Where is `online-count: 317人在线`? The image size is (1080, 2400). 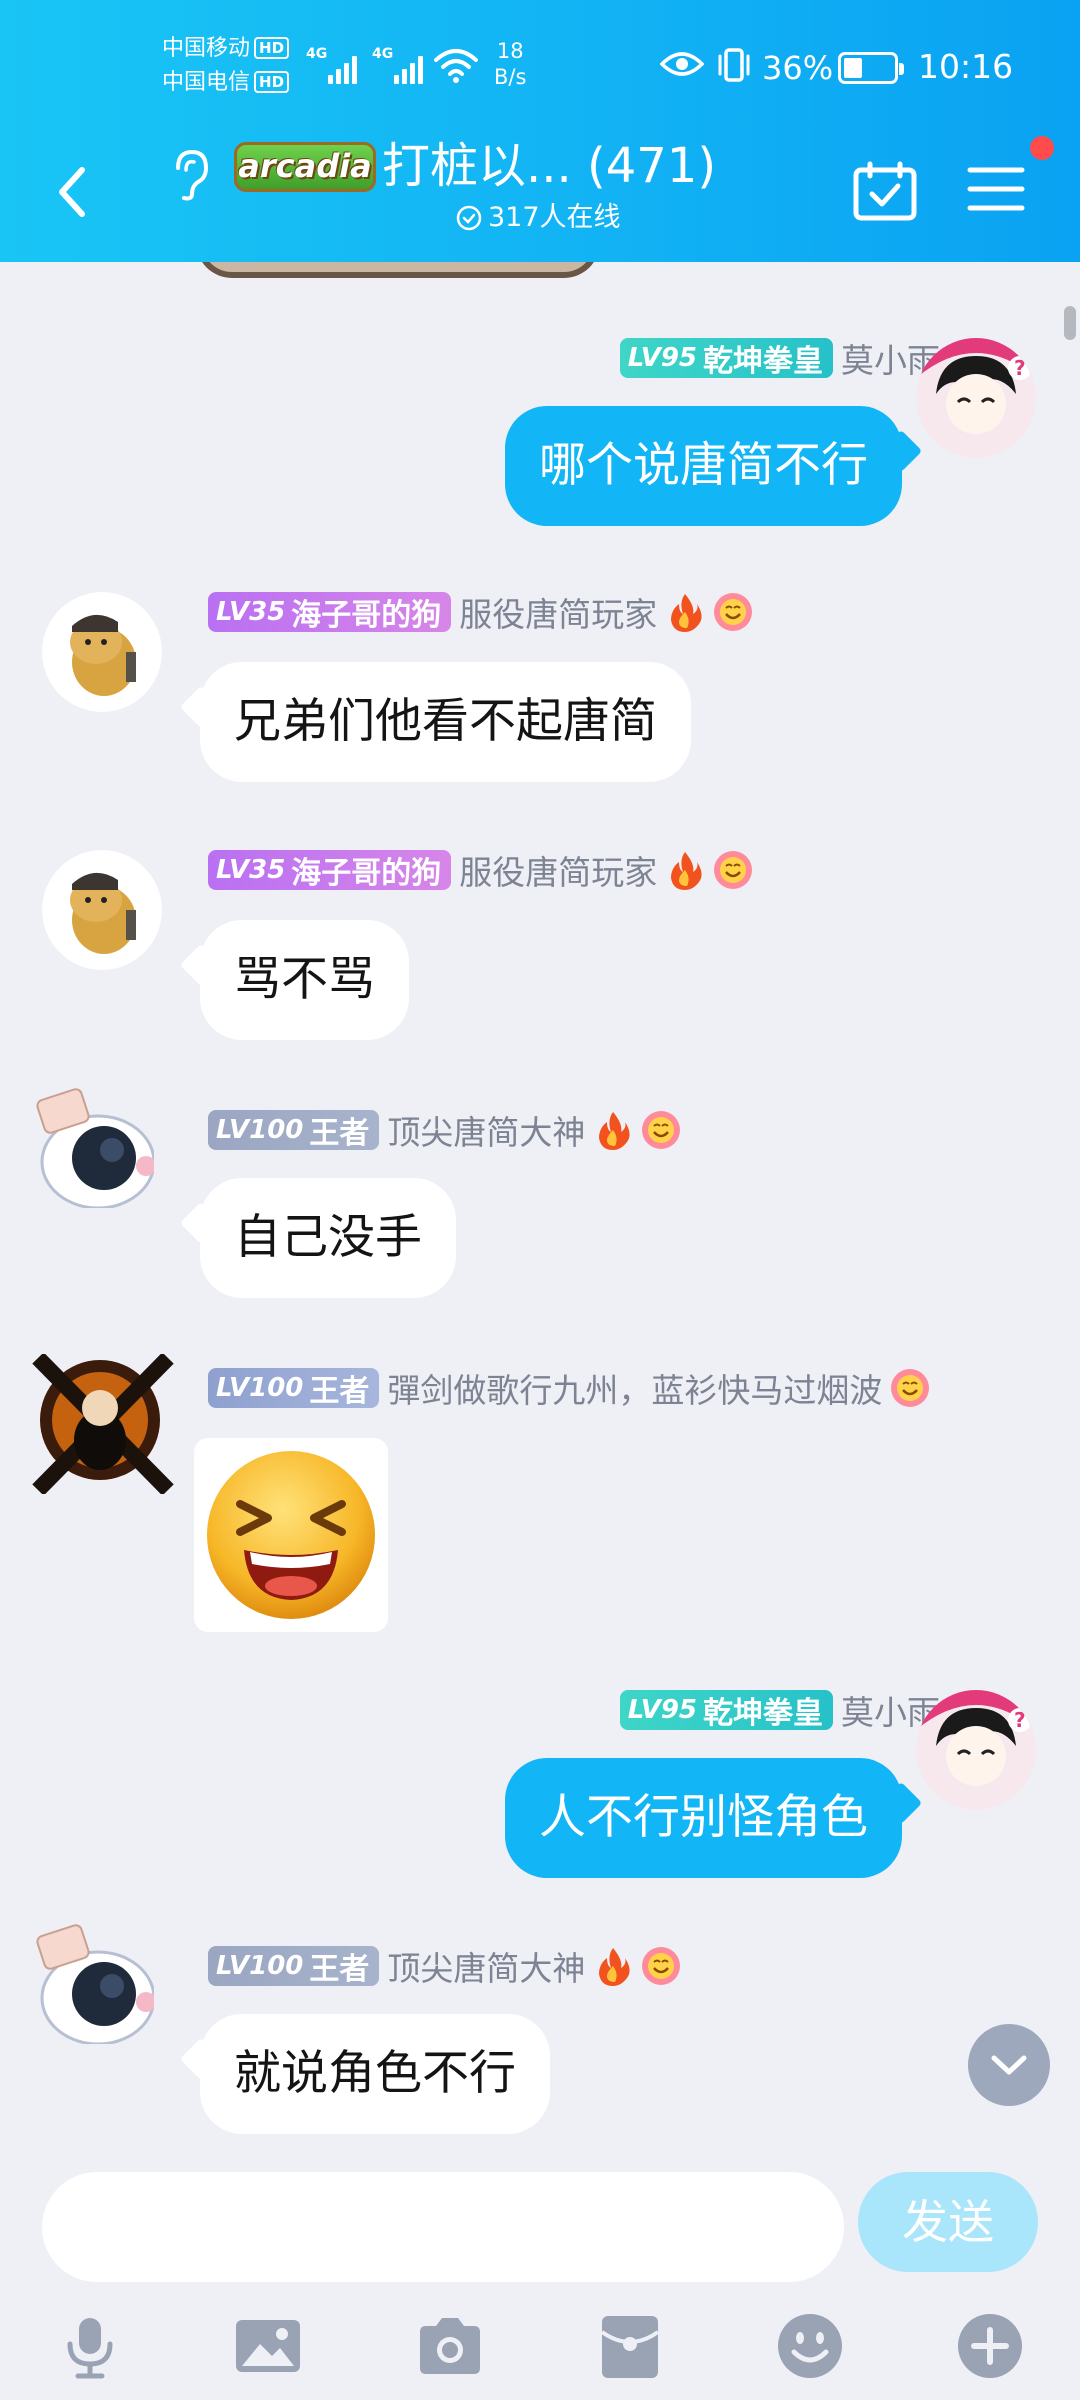
online-count: 317人在线 is located at coordinates (538, 218).